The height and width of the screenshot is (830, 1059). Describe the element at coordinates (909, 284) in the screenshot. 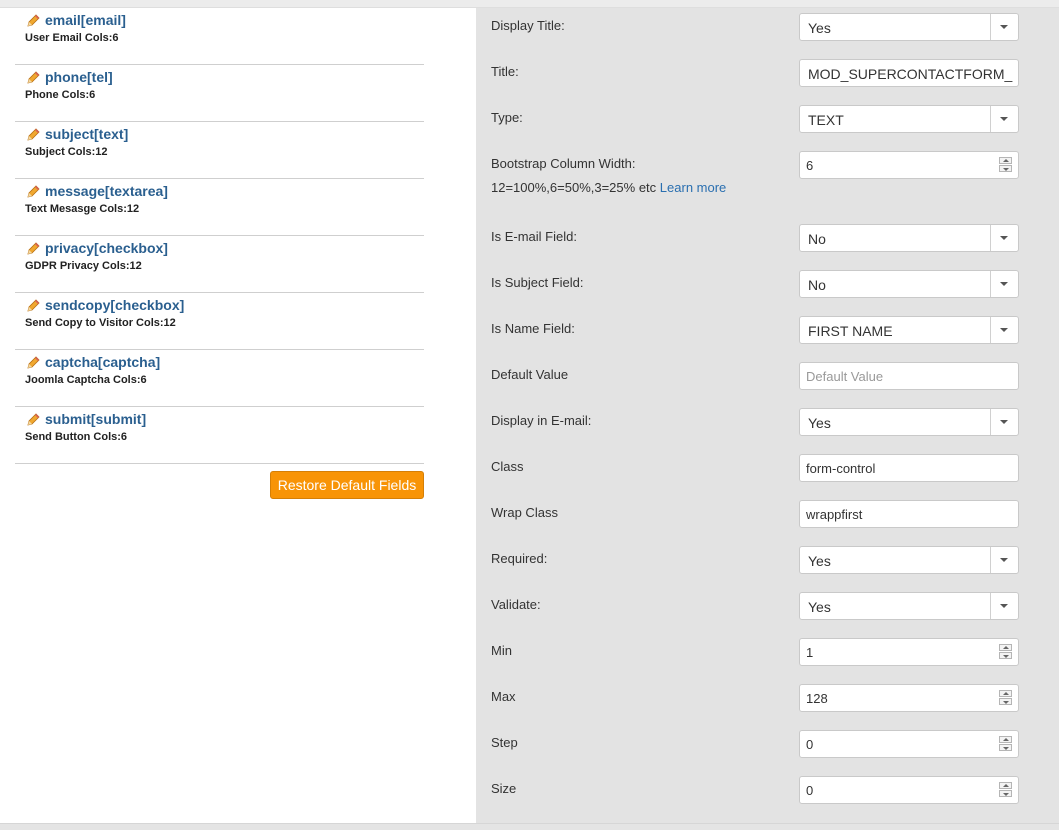

I see `is-subject-select: No` at that location.